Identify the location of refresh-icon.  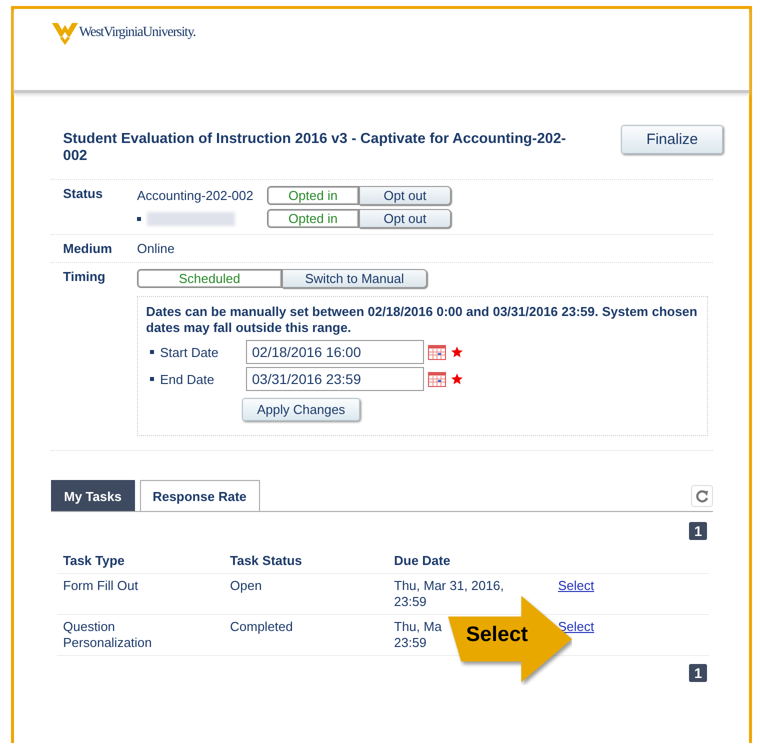
(702, 496).